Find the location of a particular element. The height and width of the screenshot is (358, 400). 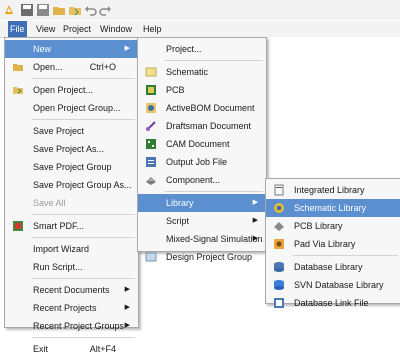

new-menu-item-mixed-signal-simulation: Mixed-Signal Simulation ▶ is located at coordinates (202, 239).